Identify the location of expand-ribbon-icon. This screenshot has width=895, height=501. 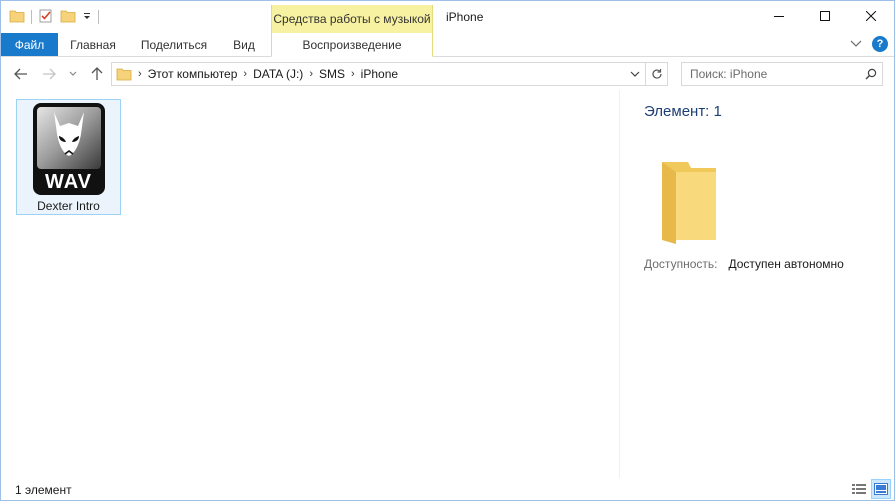
(856, 44).